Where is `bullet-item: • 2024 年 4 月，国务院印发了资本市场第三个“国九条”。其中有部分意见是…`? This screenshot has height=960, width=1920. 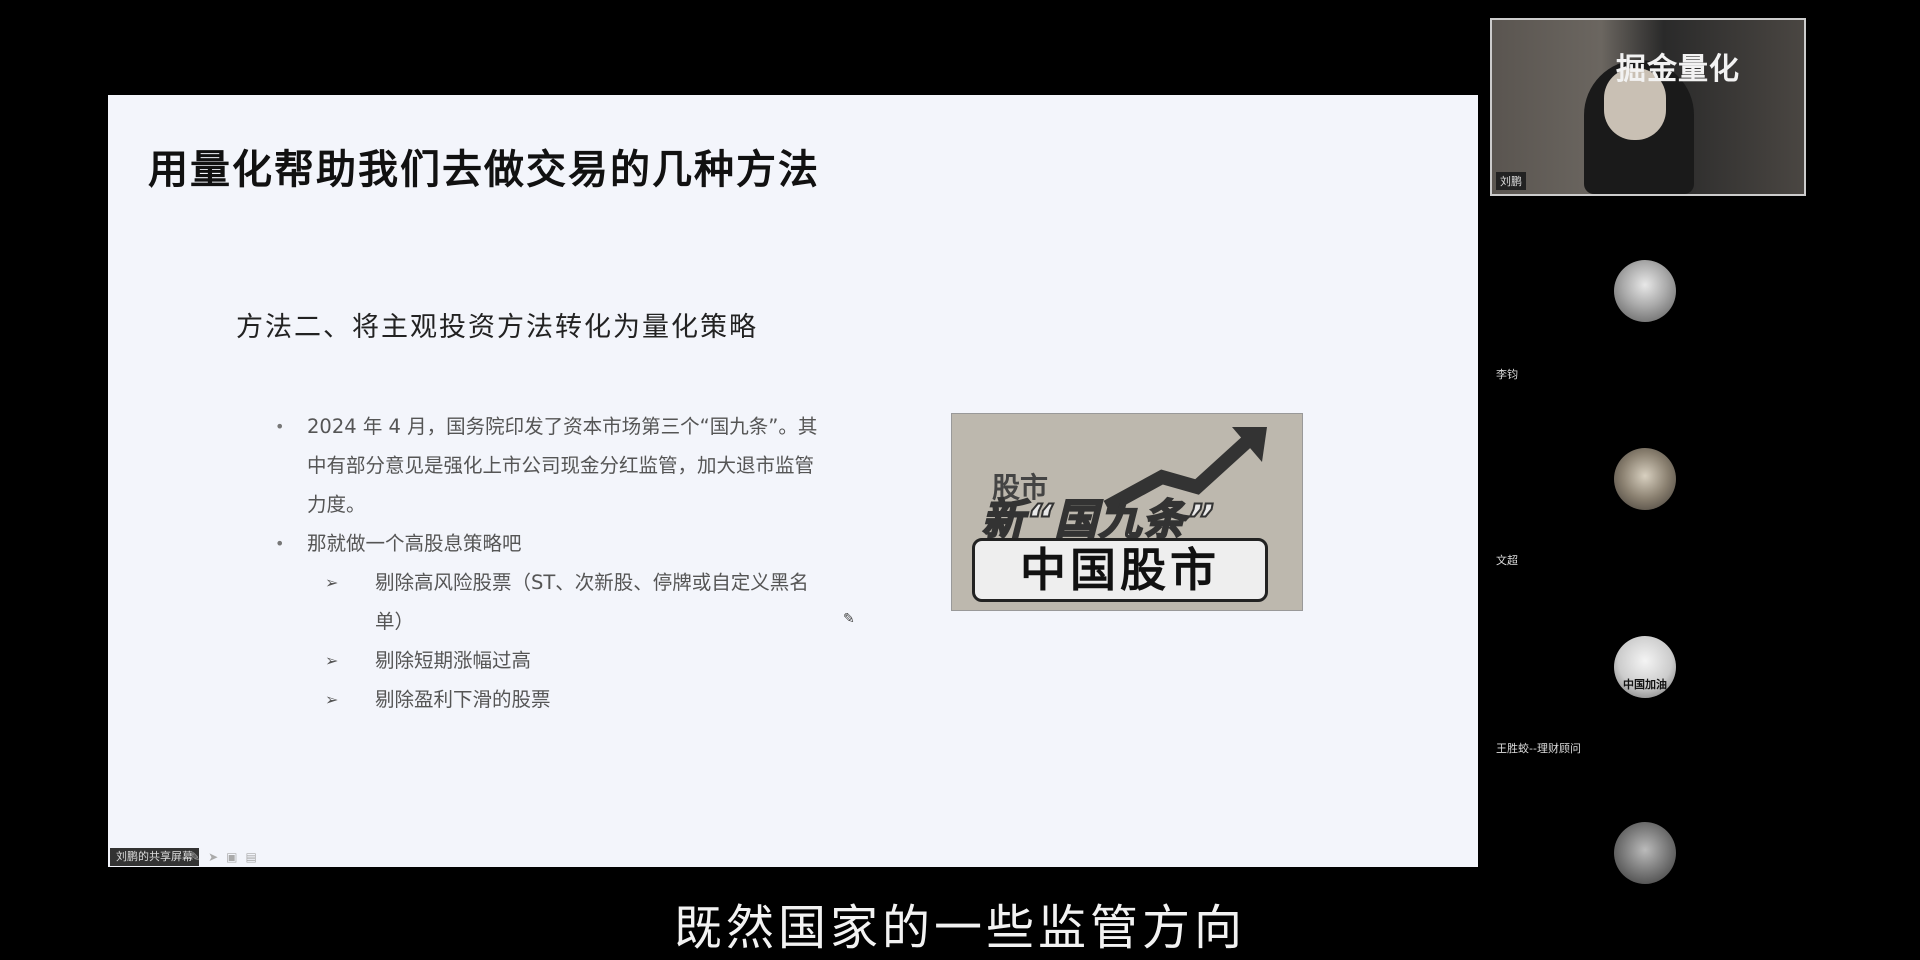
bullet-item: • 2024 年 4 月，国务院印发了资本市场第三个“国九条”。其中有部分意见是… is located at coordinates (553, 465).